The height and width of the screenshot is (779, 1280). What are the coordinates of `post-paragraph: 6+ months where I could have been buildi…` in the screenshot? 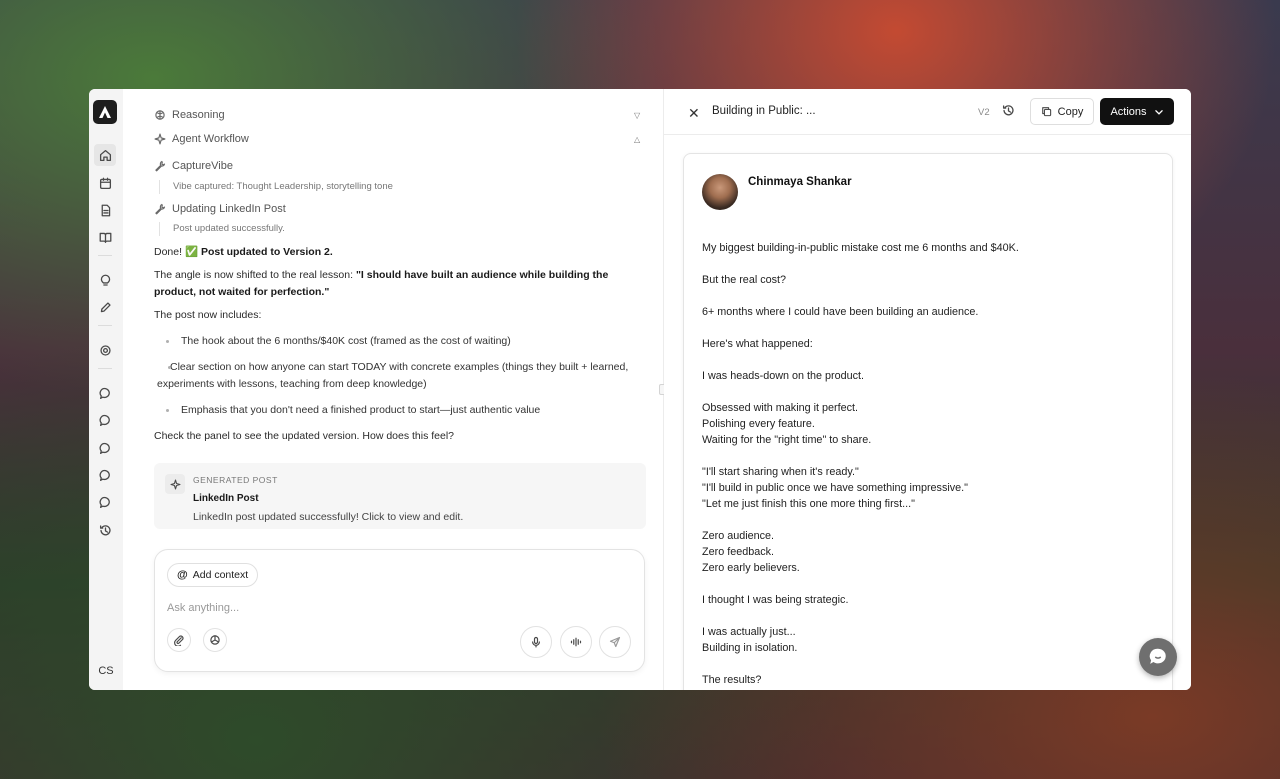 It's located at (932, 312).